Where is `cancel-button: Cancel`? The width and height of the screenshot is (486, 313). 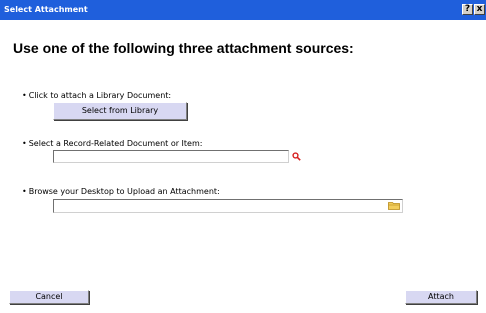
cancel-button: Cancel is located at coordinates (49, 297).